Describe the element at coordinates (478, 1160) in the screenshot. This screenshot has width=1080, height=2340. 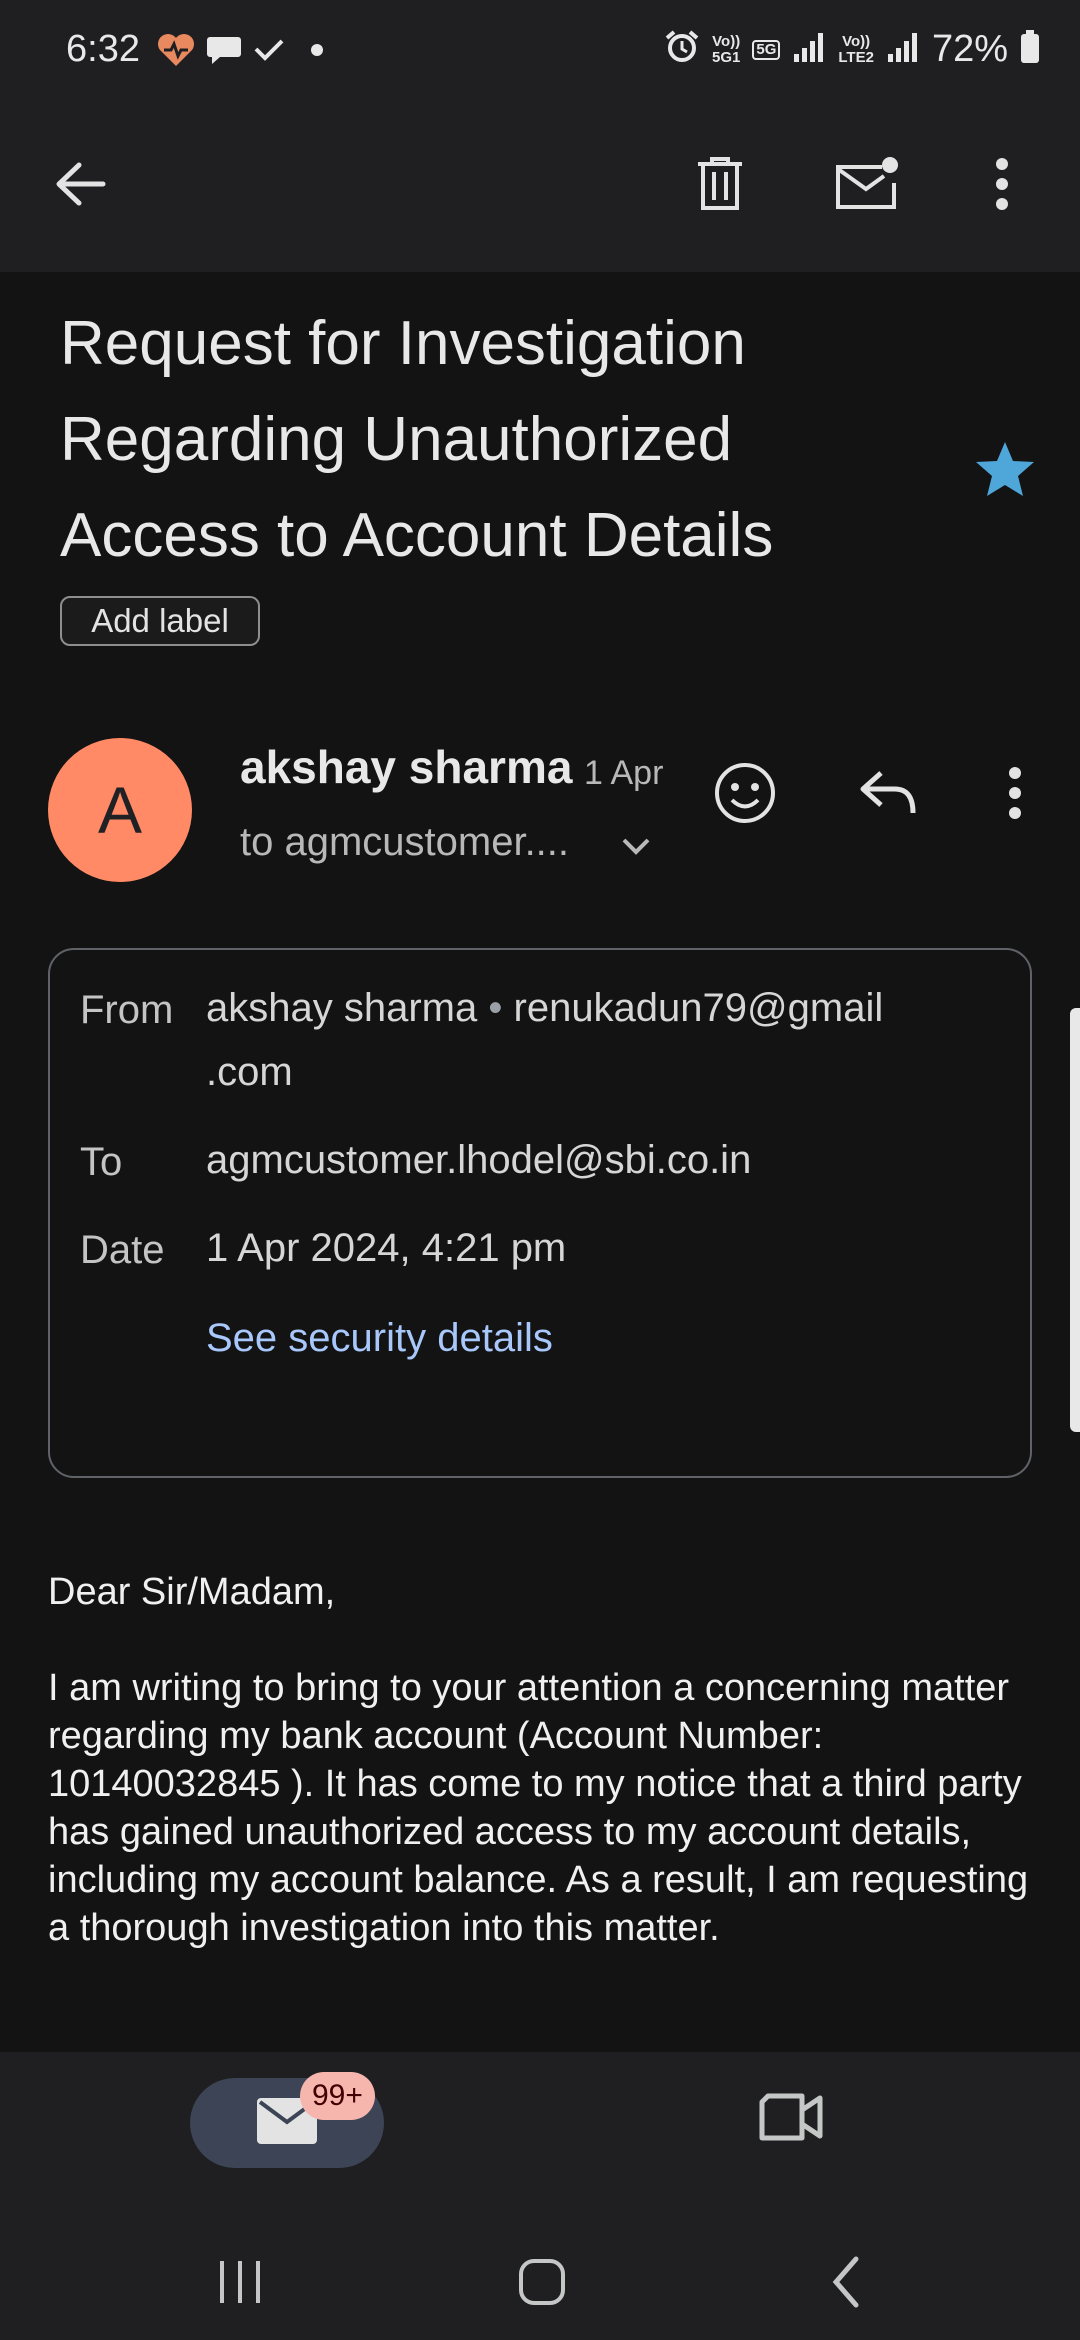
I see `to-value: agmcustomer.lhodel@sbi.co.in` at that location.